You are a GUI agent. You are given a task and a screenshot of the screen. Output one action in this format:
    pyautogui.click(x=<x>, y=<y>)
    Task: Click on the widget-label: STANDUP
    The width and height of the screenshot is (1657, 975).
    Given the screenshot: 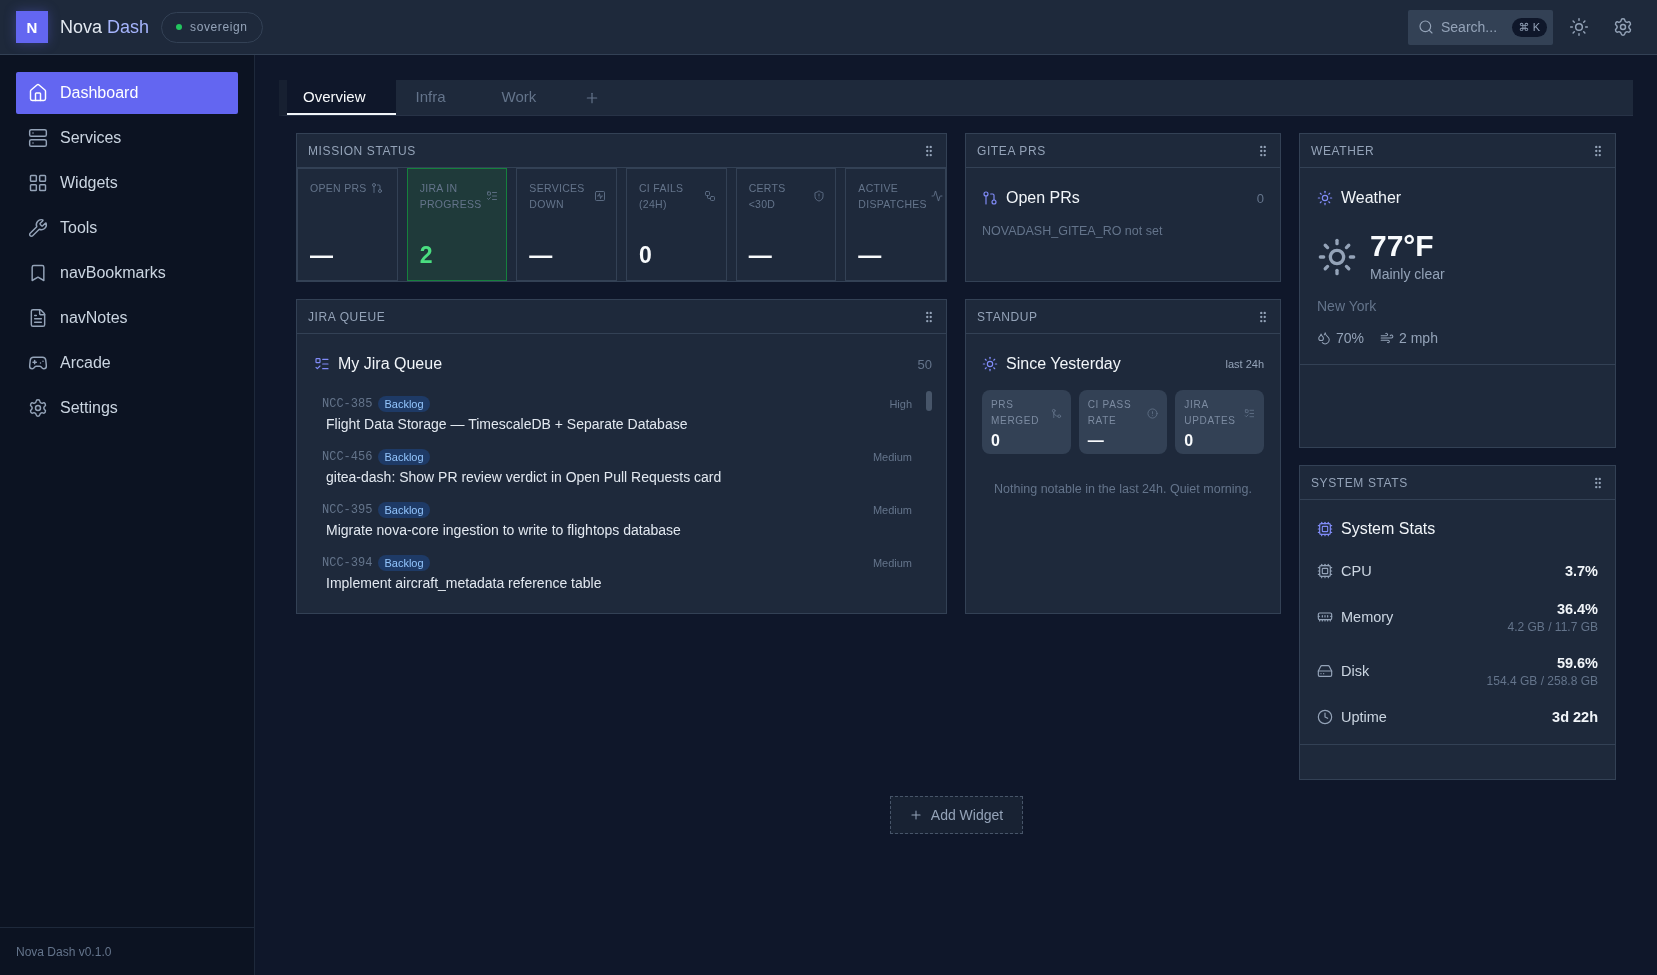 What is the action you would take?
    pyautogui.click(x=1007, y=316)
    